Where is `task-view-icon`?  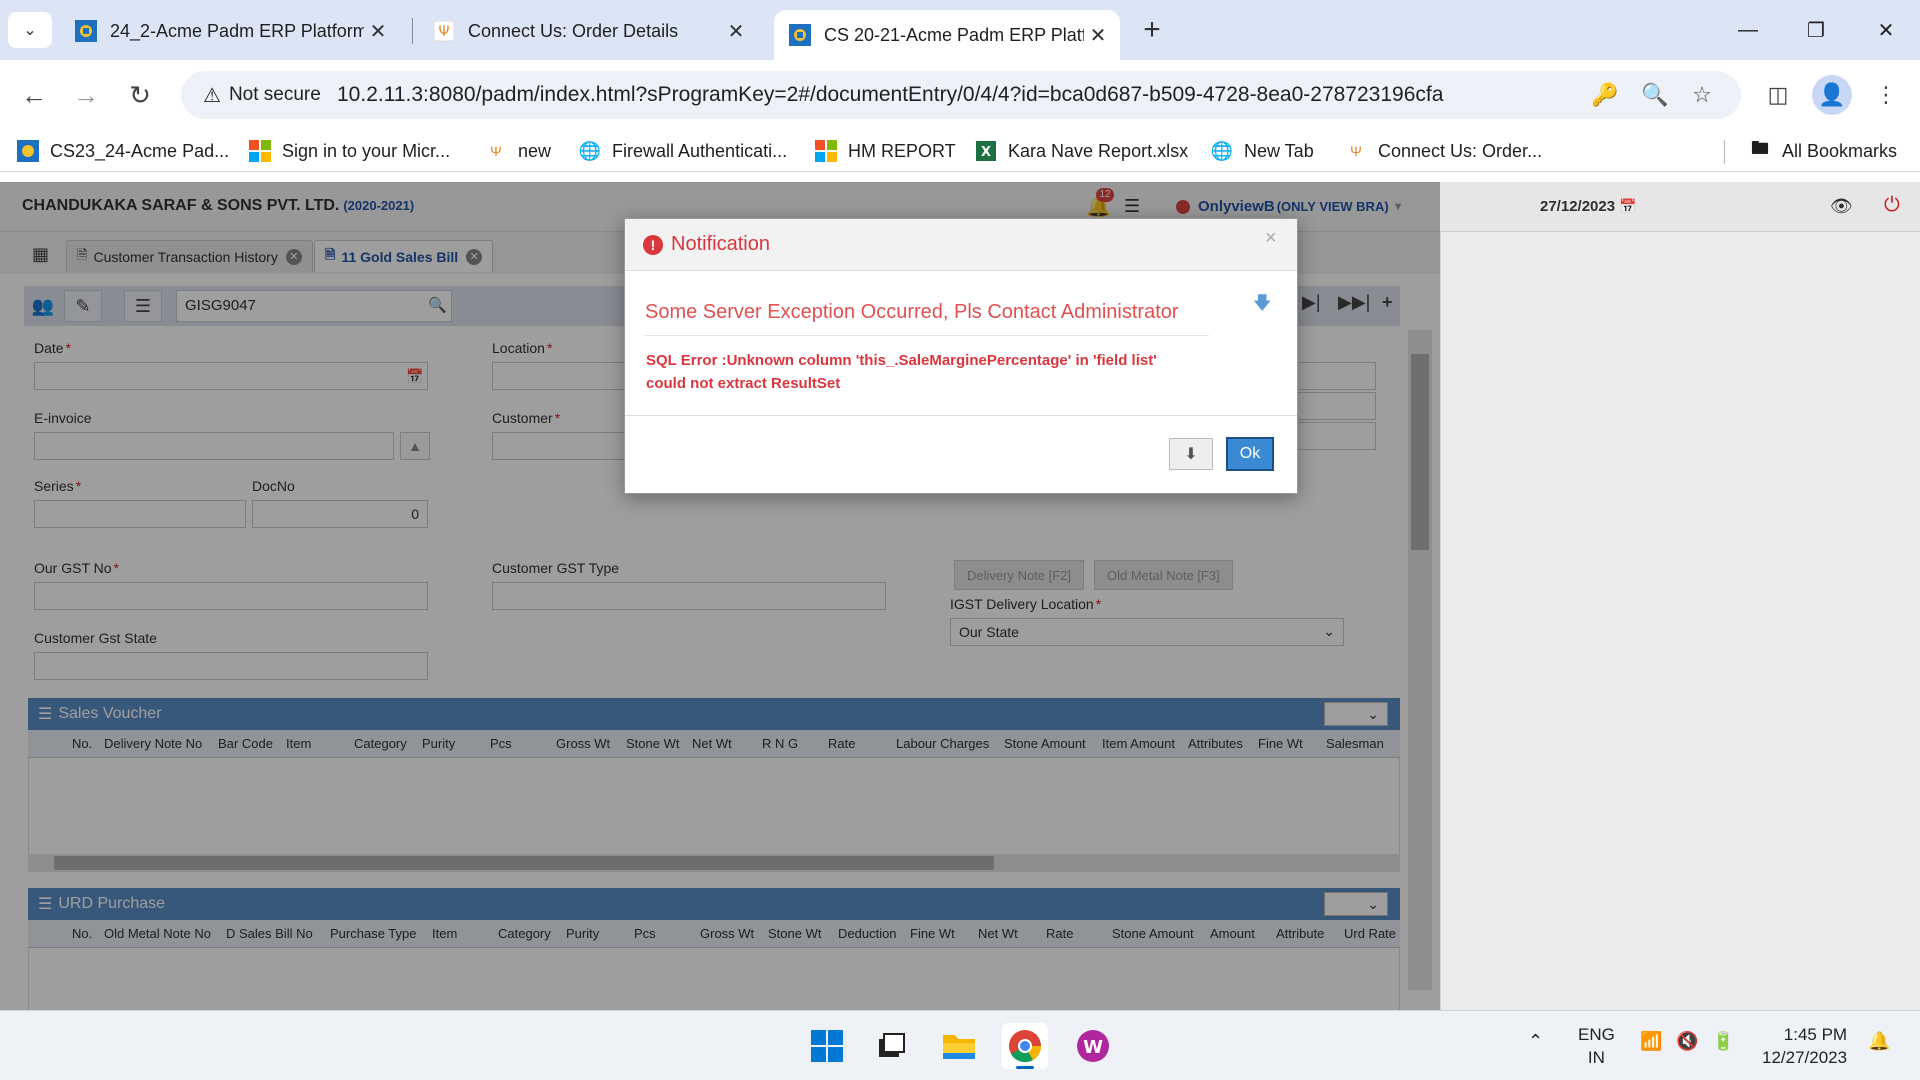
task-view-icon is located at coordinates (892, 1045).